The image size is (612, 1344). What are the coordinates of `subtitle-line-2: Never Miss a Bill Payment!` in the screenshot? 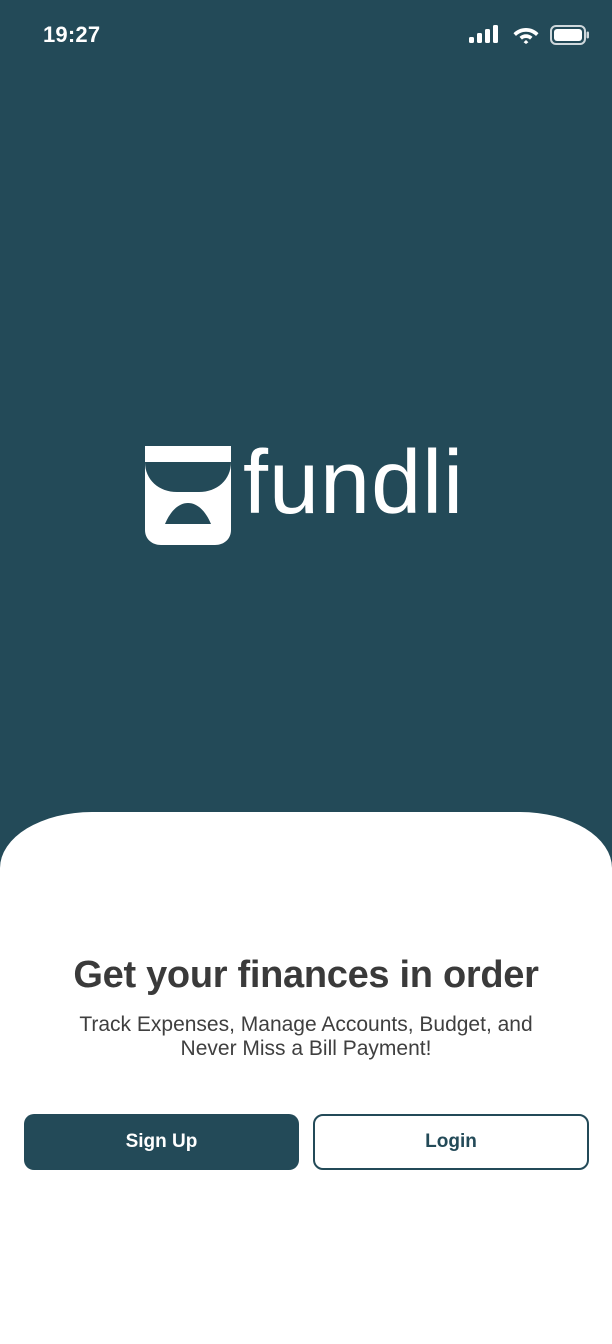 It's located at (306, 1048).